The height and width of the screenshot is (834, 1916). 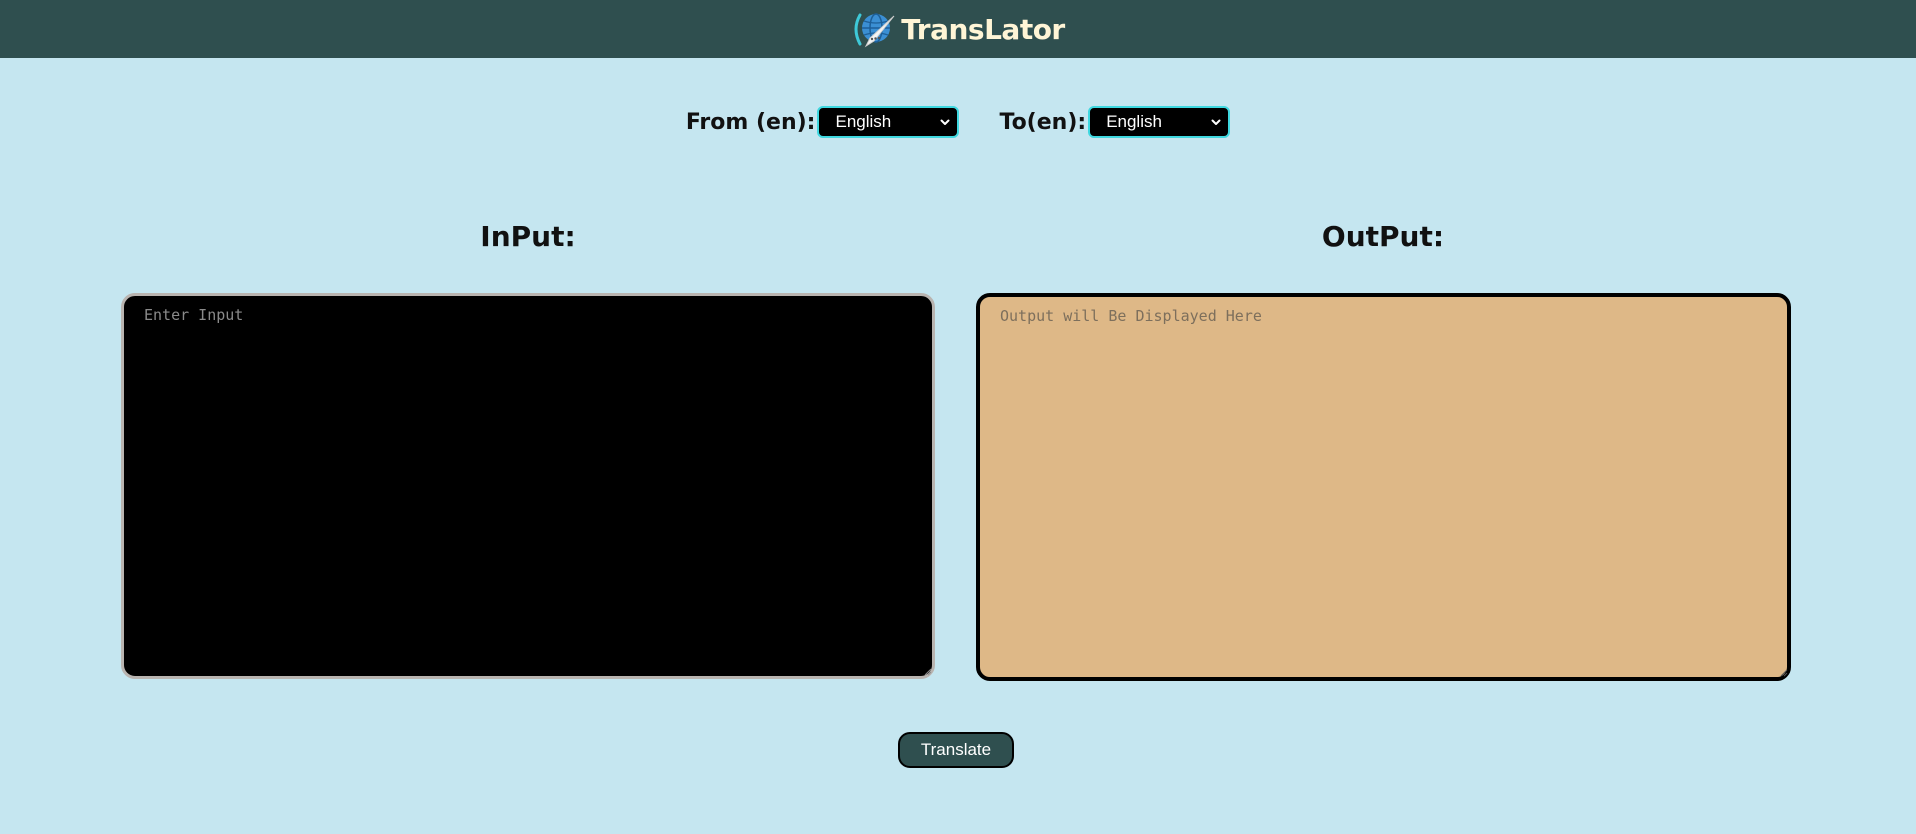 I want to click on from-language-value: English, so click(x=863, y=121).